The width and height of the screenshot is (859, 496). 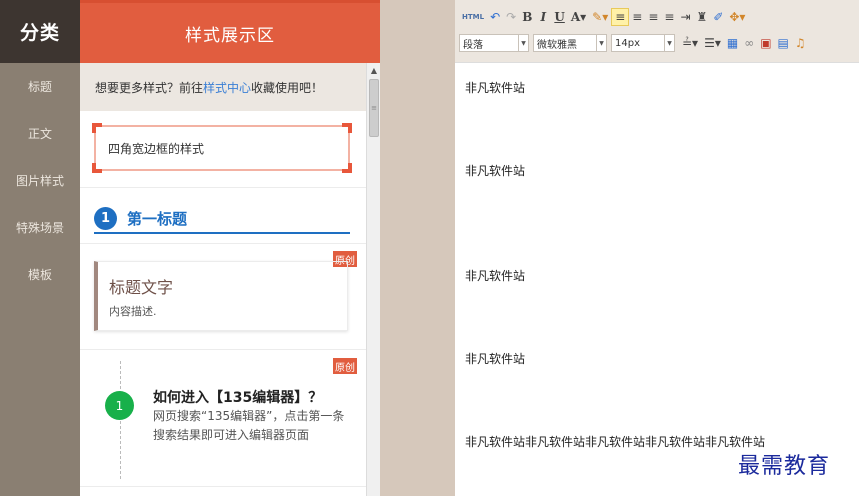 What do you see at coordinates (653, 17) in the screenshot?
I see `align-right-icon: ≡` at bounding box center [653, 17].